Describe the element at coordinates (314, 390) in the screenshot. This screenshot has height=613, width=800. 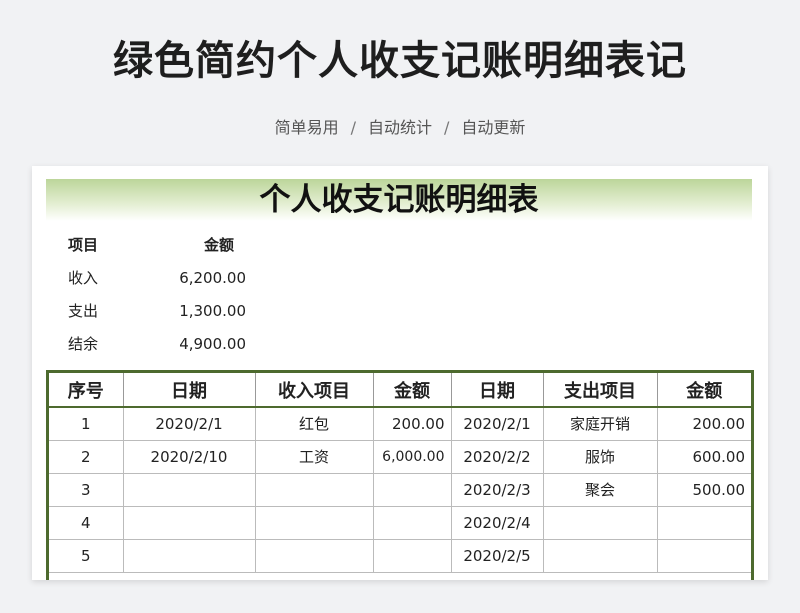
I see `header-income-item: 收入项目` at that location.